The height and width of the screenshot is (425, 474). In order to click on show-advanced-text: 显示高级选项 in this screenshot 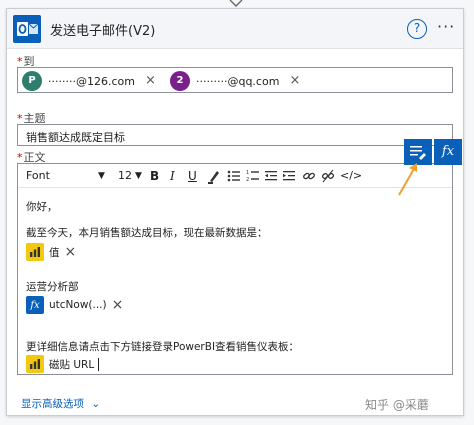, I will do `click(52, 404)`.